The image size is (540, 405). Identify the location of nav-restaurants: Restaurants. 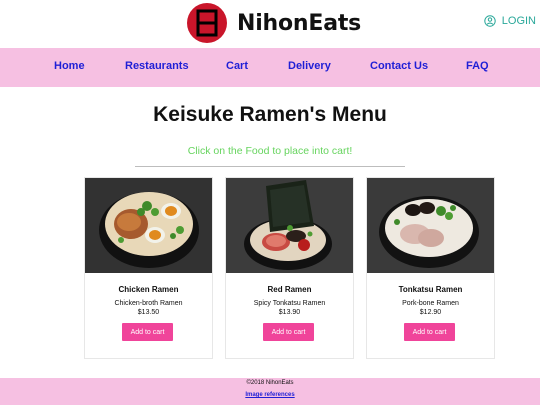
(157, 66).